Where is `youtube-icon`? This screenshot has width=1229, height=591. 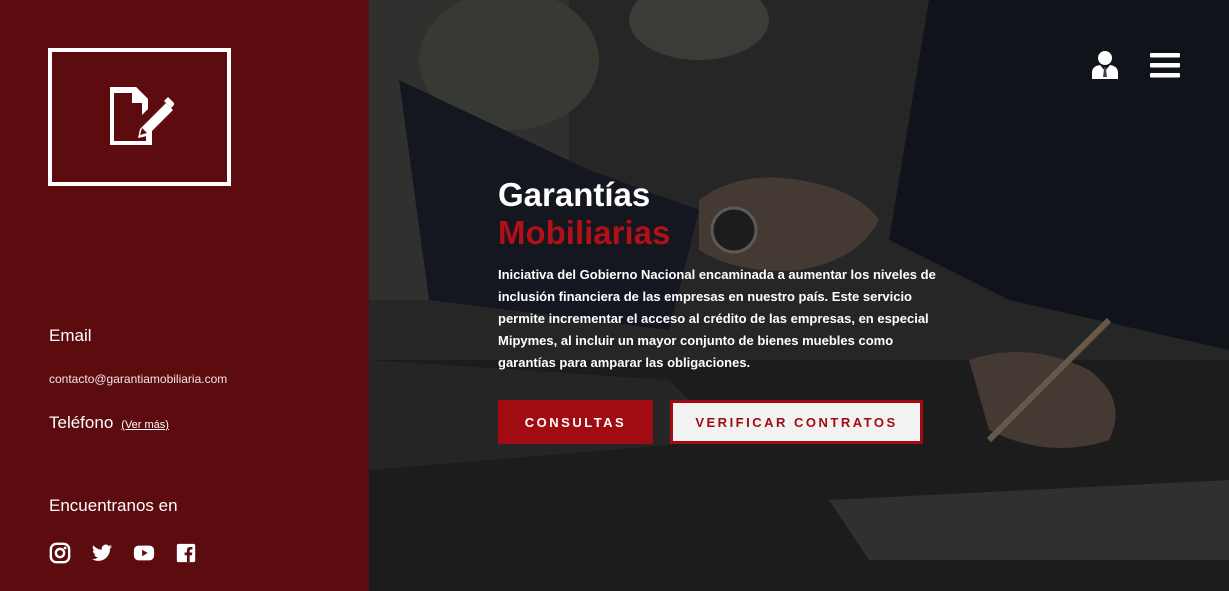 youtube-icon is located at coordinates (144, 553).